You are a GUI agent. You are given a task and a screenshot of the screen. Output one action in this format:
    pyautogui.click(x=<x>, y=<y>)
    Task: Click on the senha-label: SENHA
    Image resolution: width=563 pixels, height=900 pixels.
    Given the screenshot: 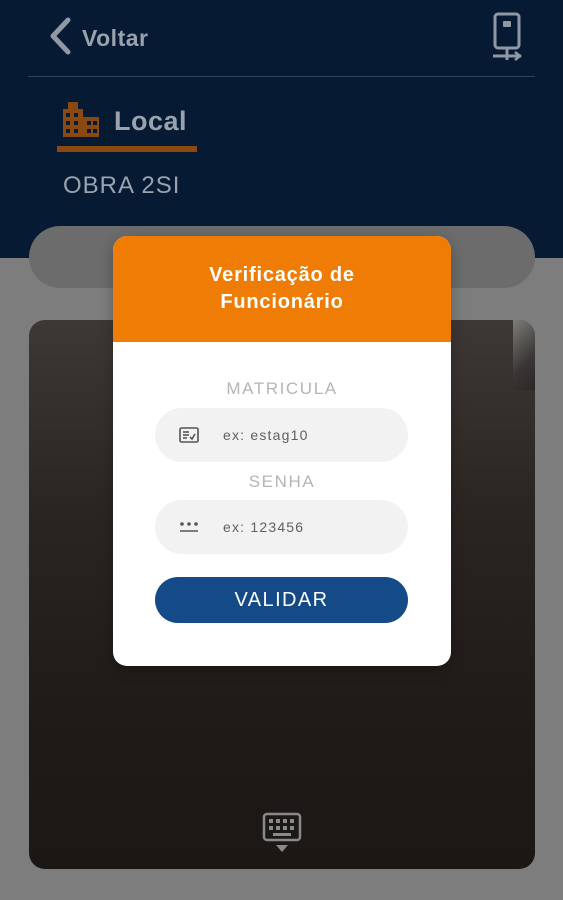 What is the action you would take?
    pyautogui.click(x=282, y=481)
    